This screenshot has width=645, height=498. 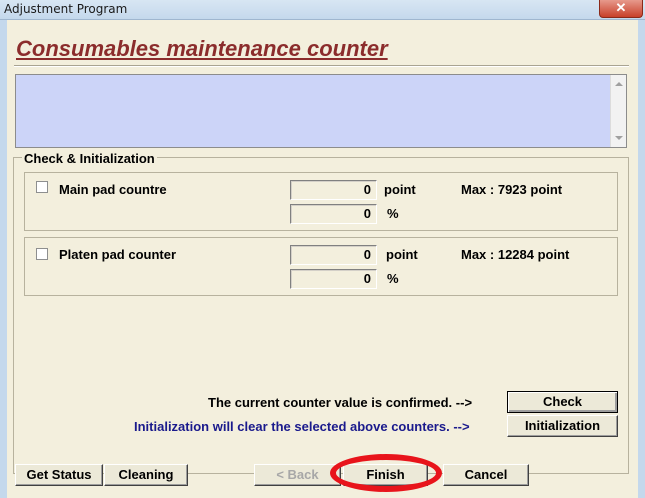 What do you see at coordinates (515, 254) in the screenshot?
I see `platen-pad-max-text: Max : 12284 point` at bounding box center [515, 254].